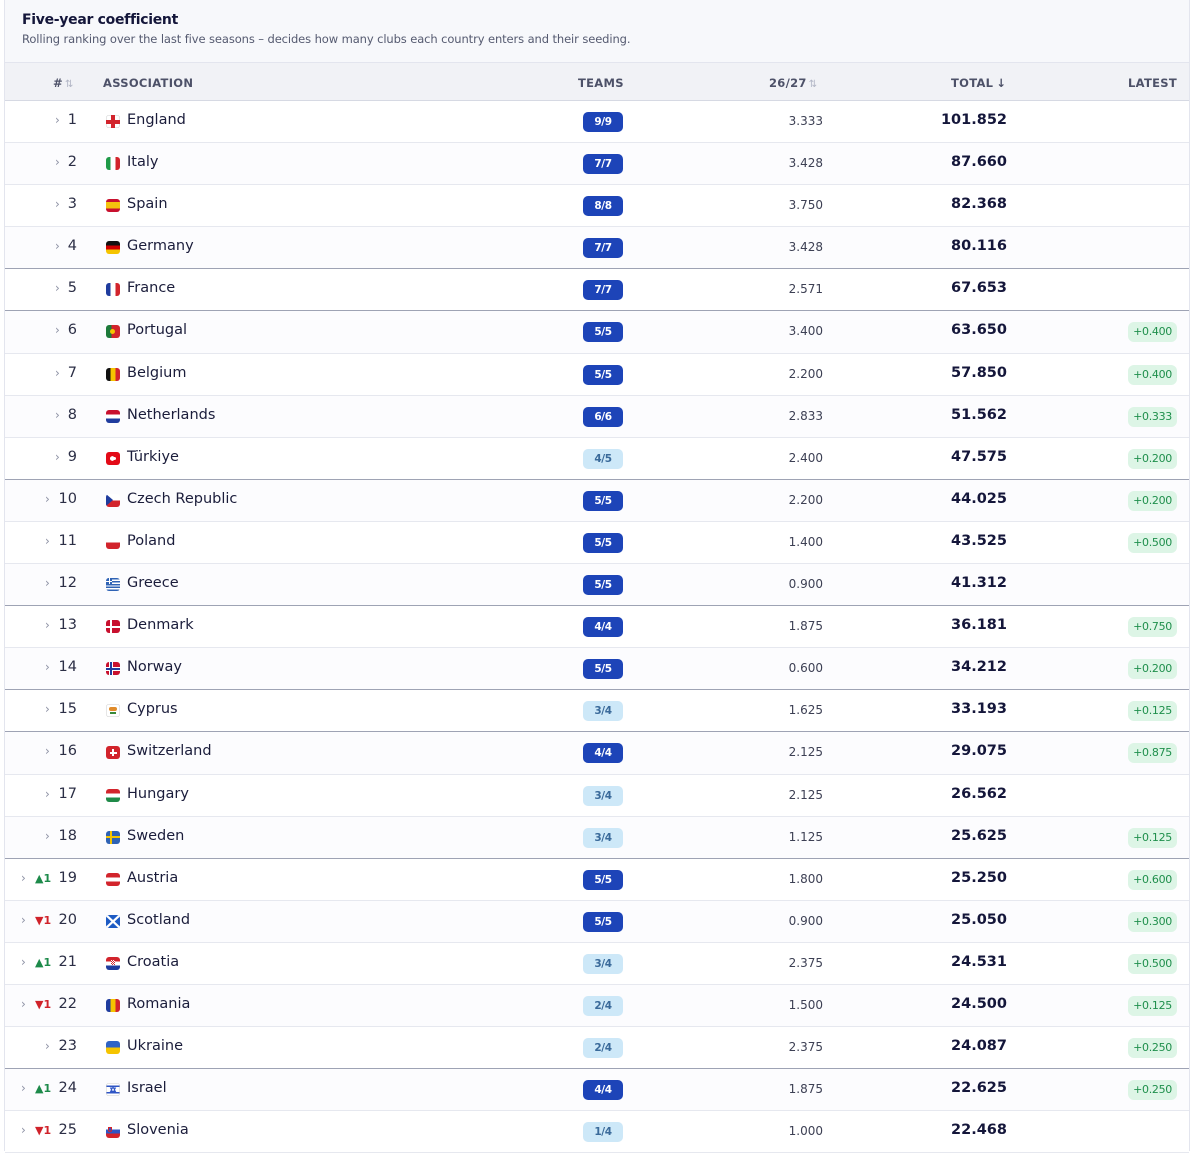  I want to click on table-row: › ▼1 20 Scotland 5/5 0.900 25.050 +0.300, so click(597, 921).